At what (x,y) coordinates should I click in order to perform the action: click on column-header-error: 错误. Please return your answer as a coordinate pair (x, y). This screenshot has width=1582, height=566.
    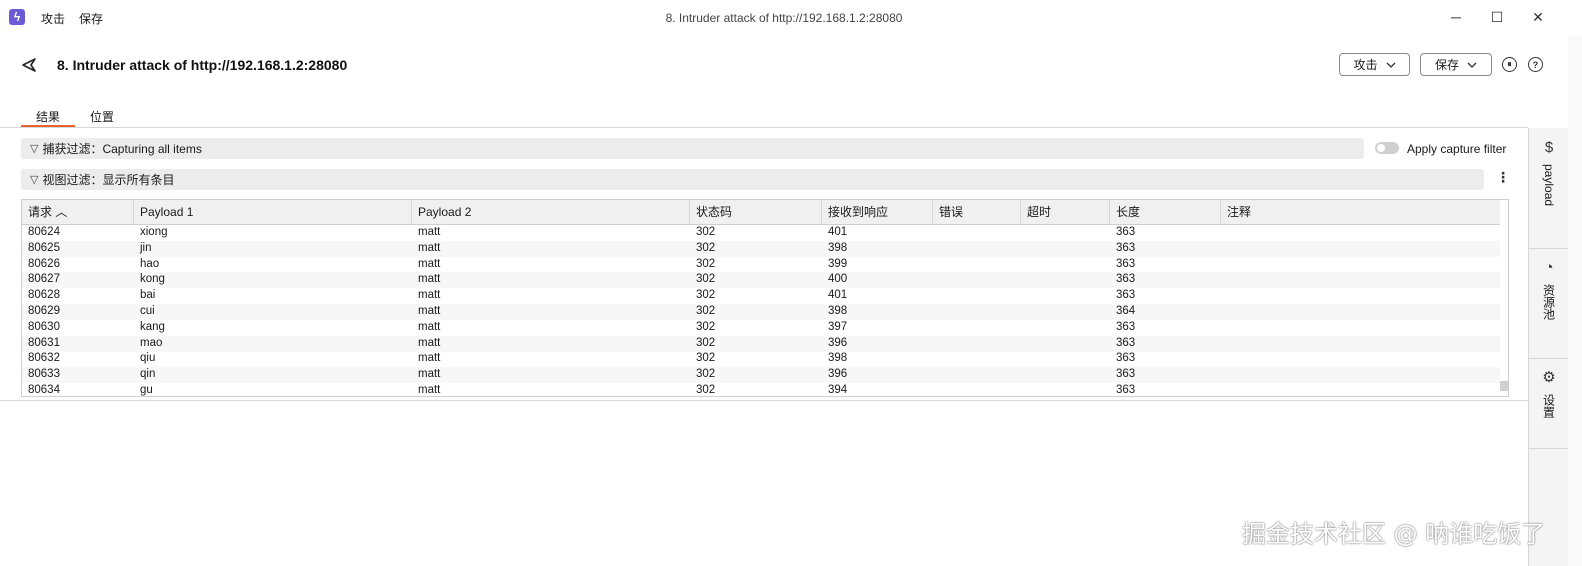
    Looking at the image, I should click on (977, 212).